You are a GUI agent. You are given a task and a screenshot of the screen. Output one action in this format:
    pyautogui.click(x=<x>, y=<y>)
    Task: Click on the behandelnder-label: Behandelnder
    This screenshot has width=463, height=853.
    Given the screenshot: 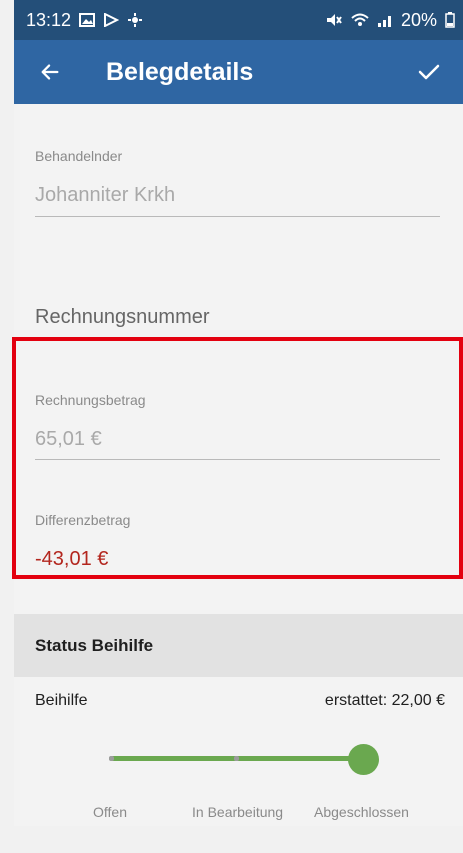 What is the action you would take?
    pyautogui.click(x=79, y=156)
    